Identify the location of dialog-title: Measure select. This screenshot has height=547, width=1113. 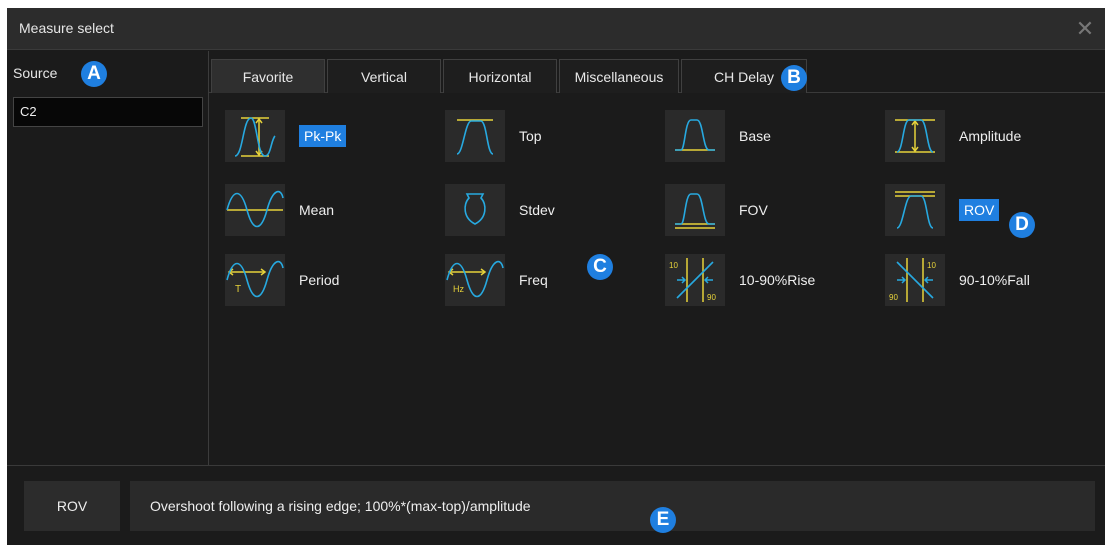
(66, 28).